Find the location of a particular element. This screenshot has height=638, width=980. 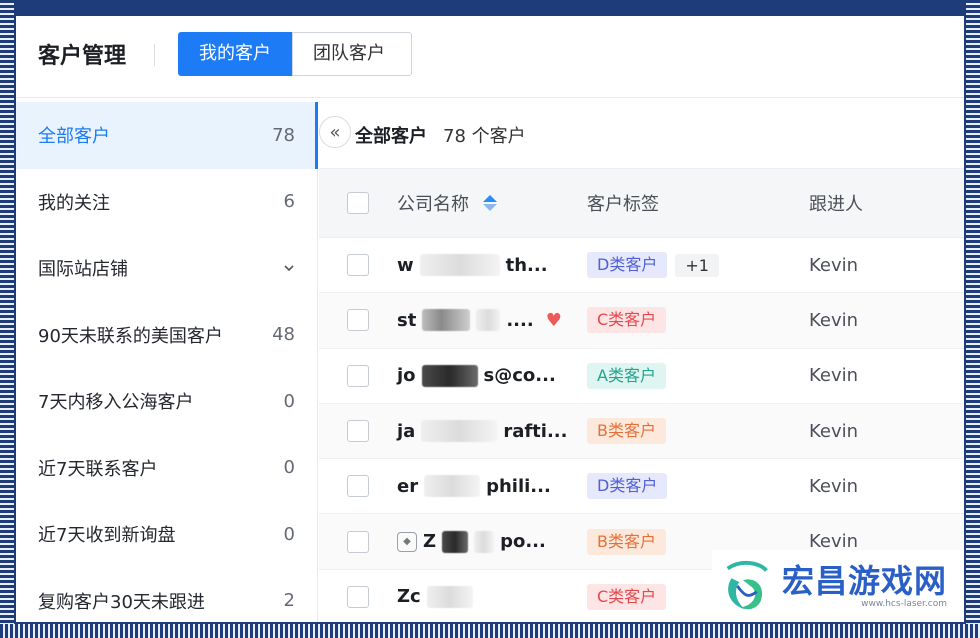

company-name-start: jo is located at coordinates (406, 376).